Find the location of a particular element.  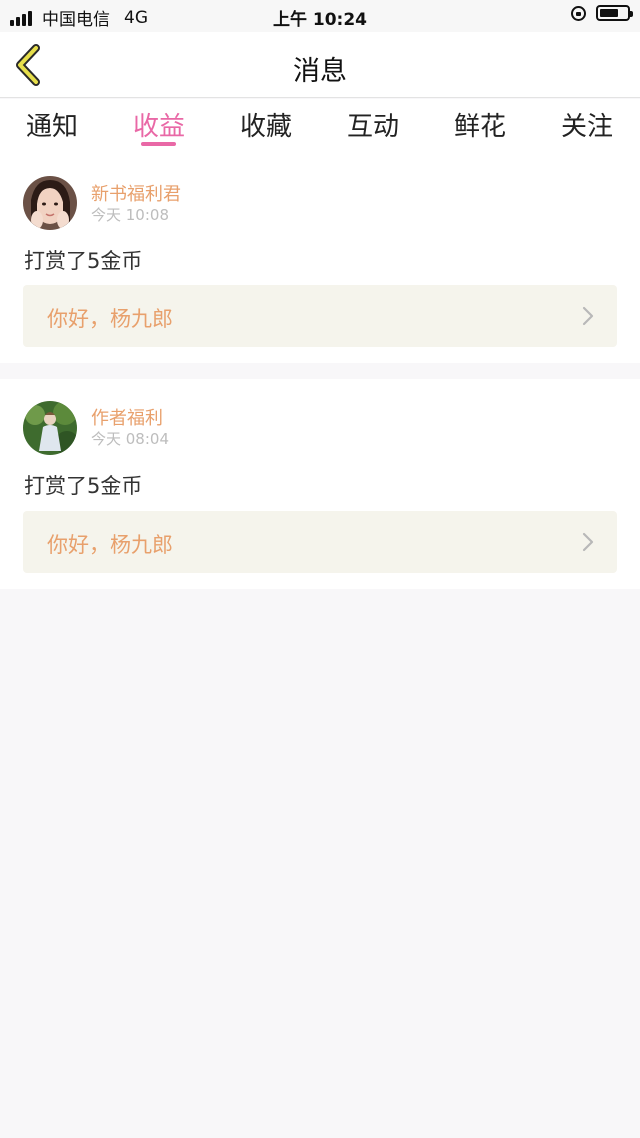

tab-flowers: 鲜花 is located at coordinates (480, 124).